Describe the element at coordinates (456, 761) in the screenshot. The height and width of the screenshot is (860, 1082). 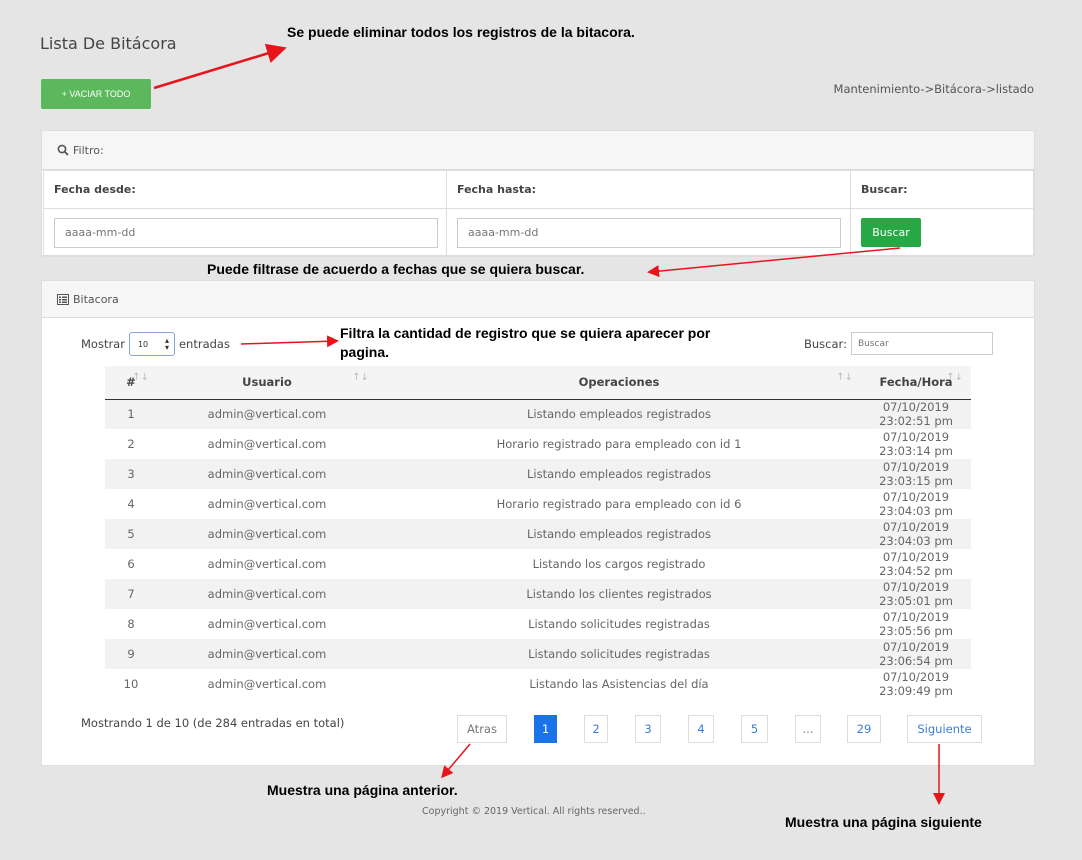
I see `arrow-prev` at that location.